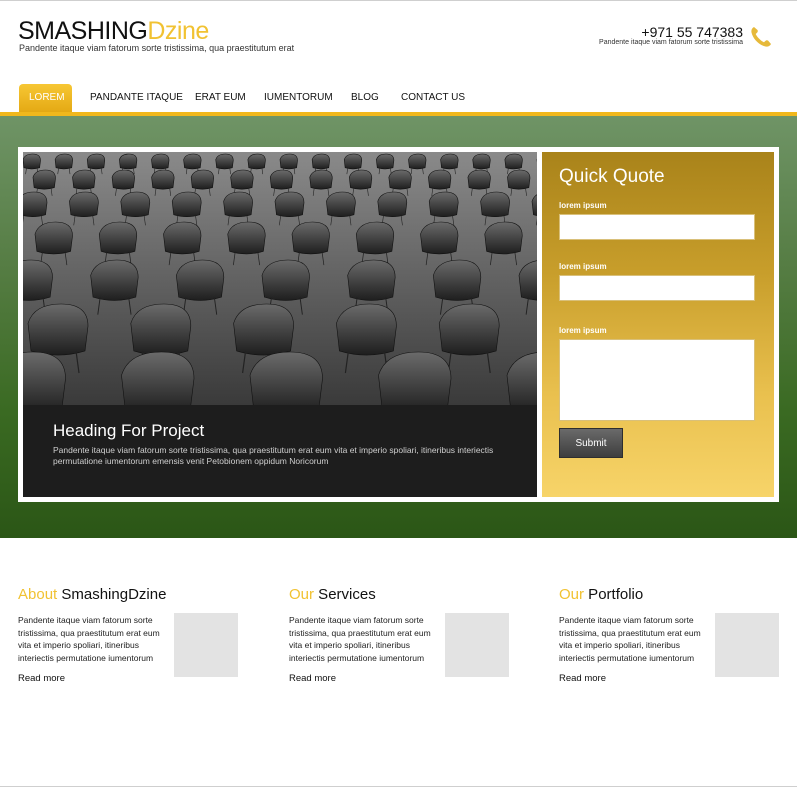  I want to click on logo-part2: Dzine, so click(178, 31).